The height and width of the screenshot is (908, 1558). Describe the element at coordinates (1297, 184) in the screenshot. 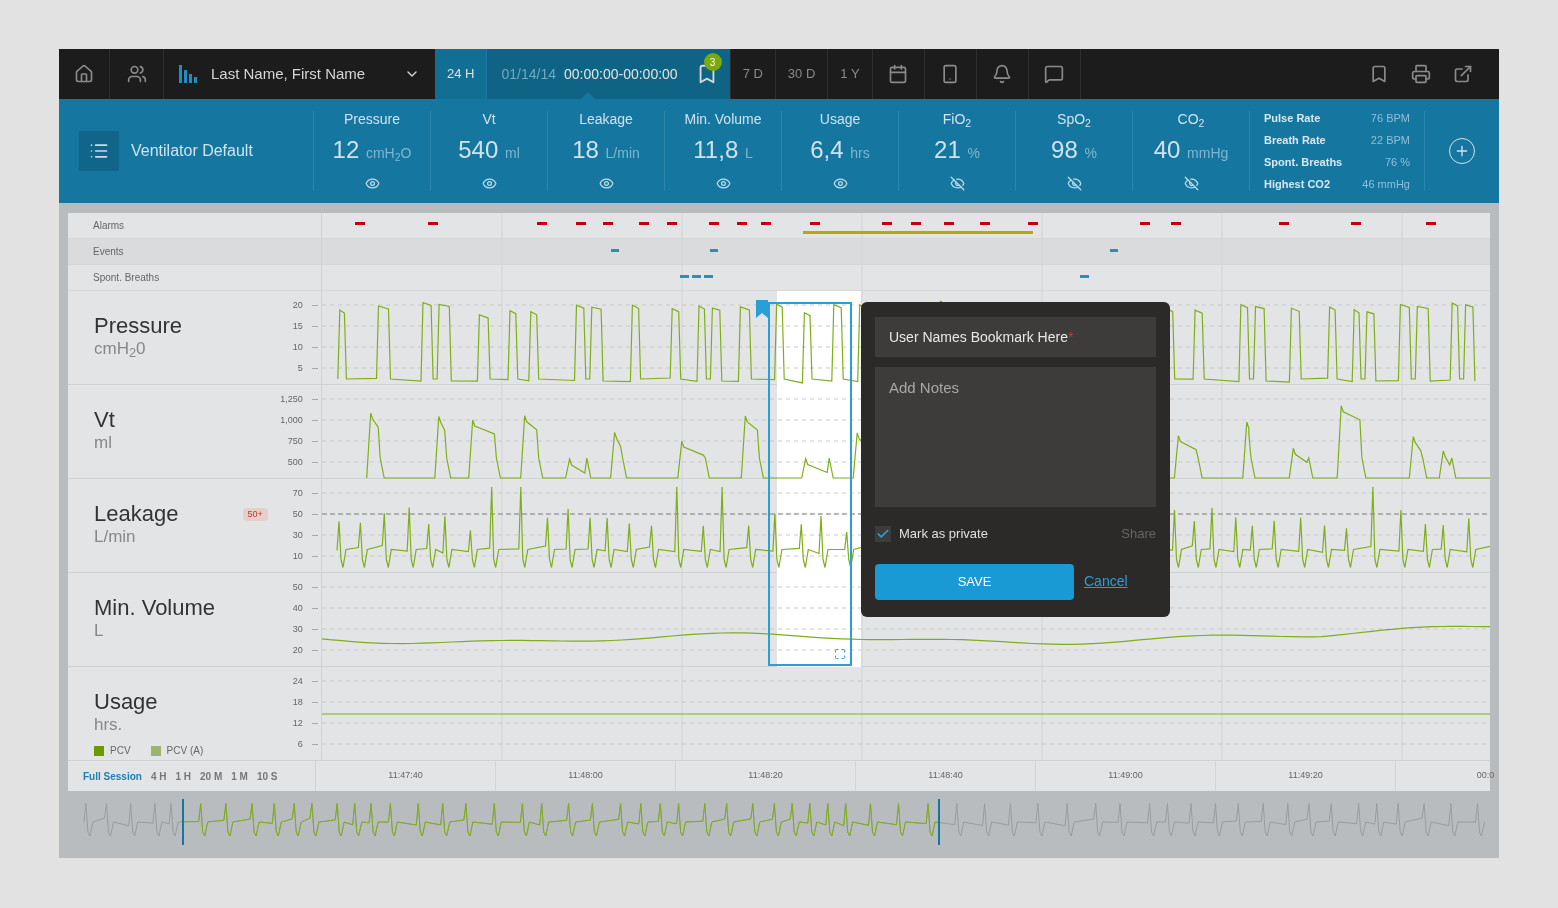

I see `vital-label: Highest CO2` at that location.